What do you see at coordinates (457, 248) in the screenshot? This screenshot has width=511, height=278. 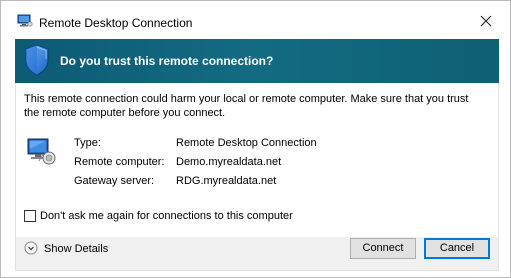 I see `cancel-button: Cancel` at bounding box center [457, 248].